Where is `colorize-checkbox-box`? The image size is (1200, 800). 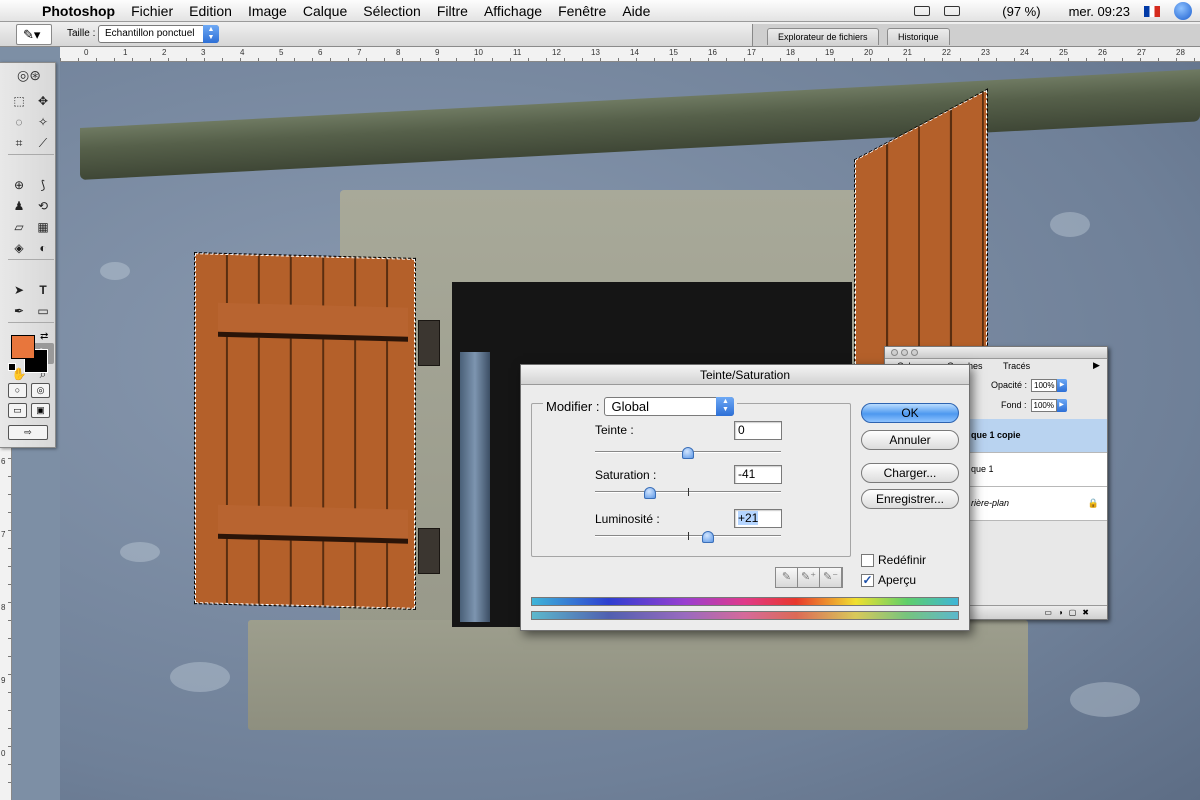
colorize-checkbox-box is located at coordinates (867, 560).